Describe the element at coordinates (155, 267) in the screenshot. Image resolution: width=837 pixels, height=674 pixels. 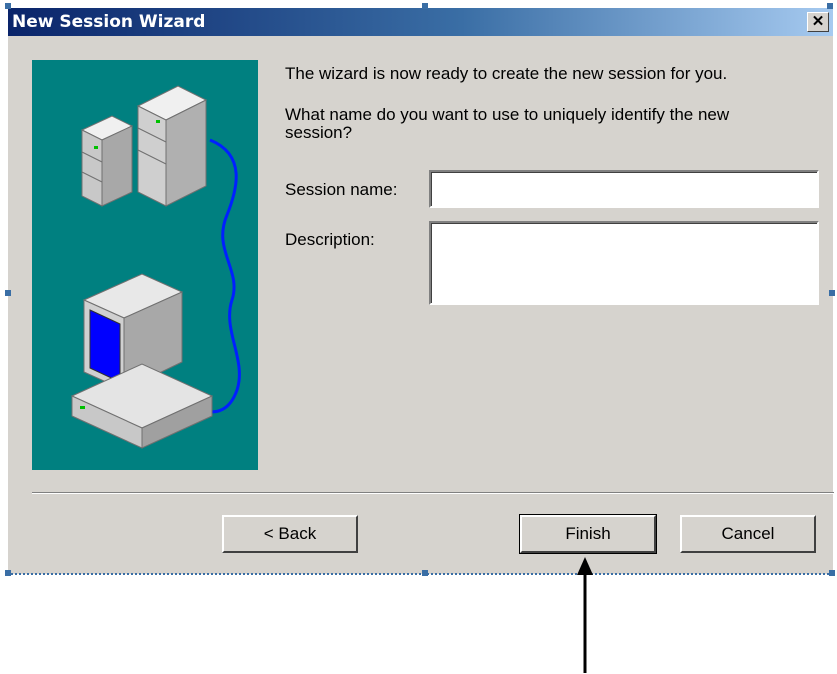
I see `network-computer-illustration` at that location.